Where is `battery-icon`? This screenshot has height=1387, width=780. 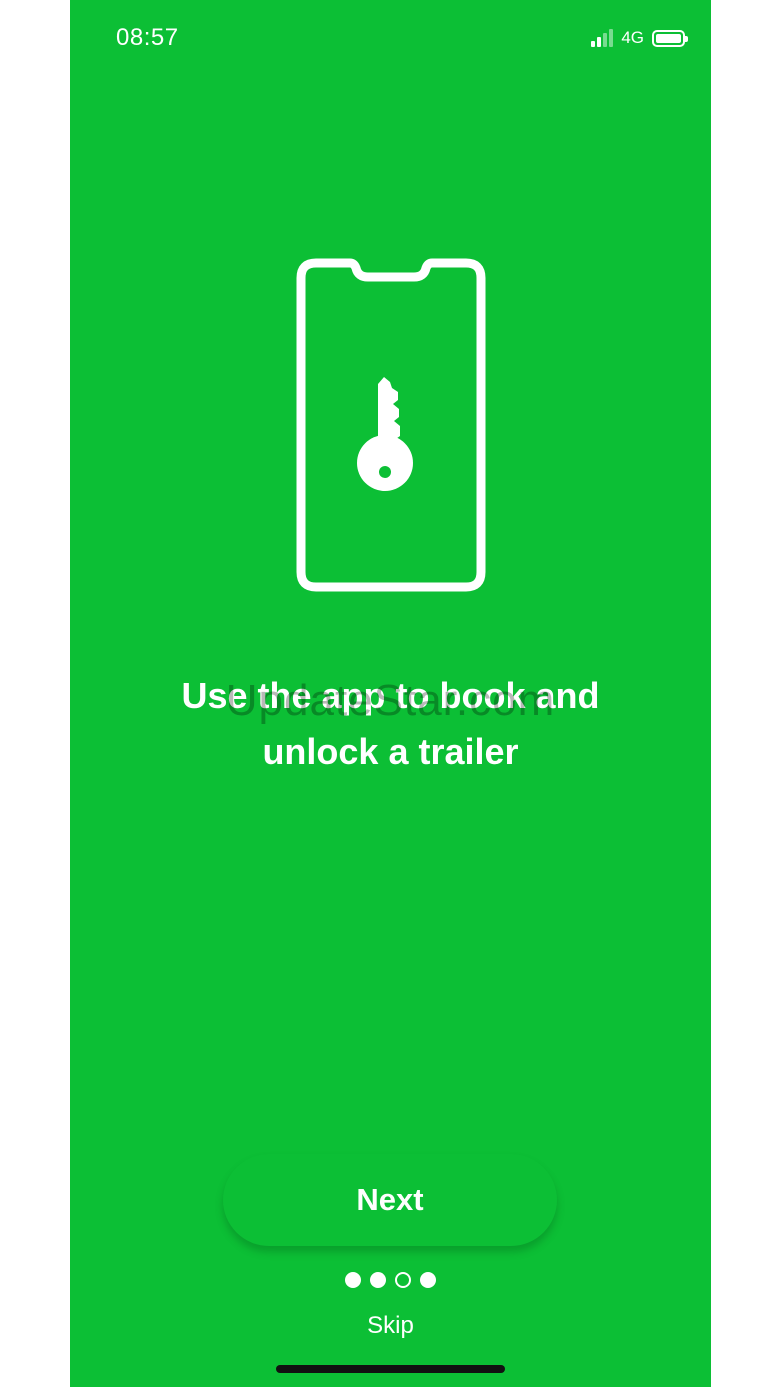
battery-icon is located at coordinates (670, 38).